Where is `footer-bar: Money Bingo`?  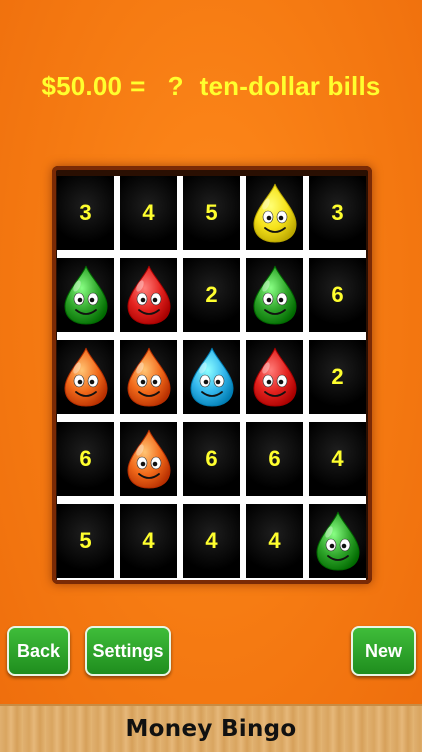 footer-bar: Money Bingo is located at coordinates (211, 728).